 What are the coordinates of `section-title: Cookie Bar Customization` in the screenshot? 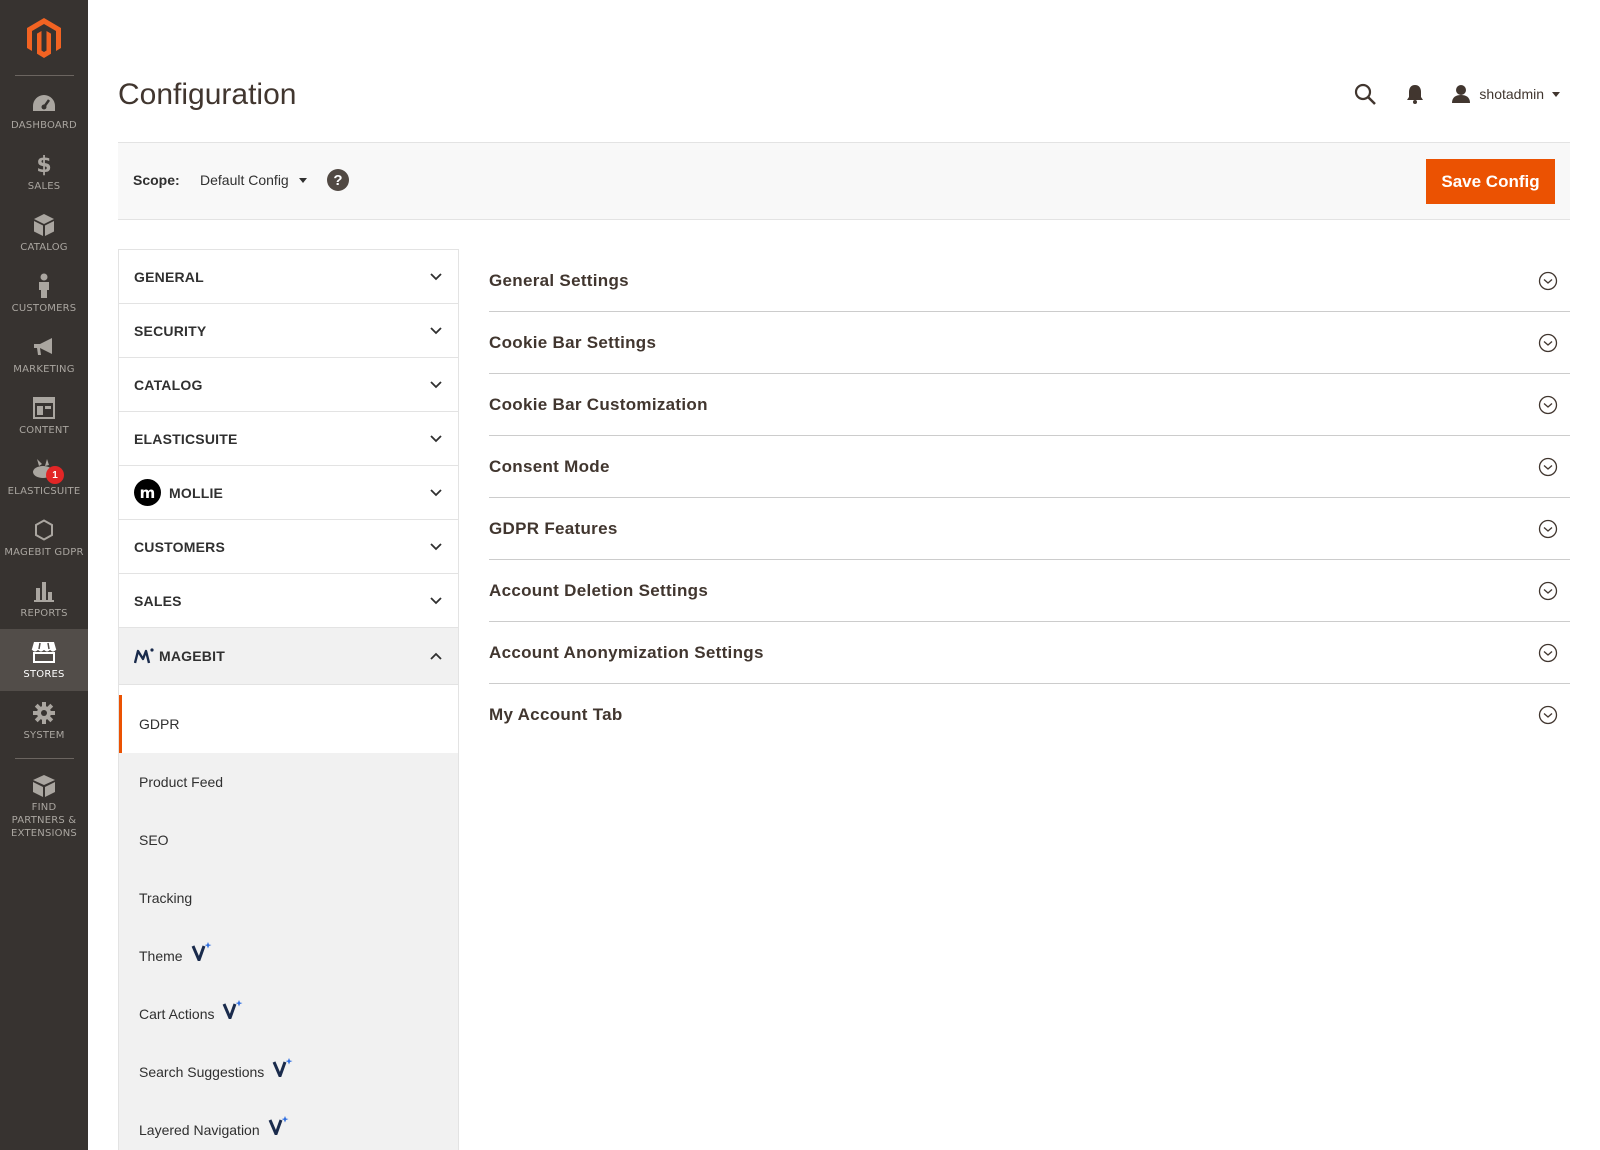 It's located at (598, 404).